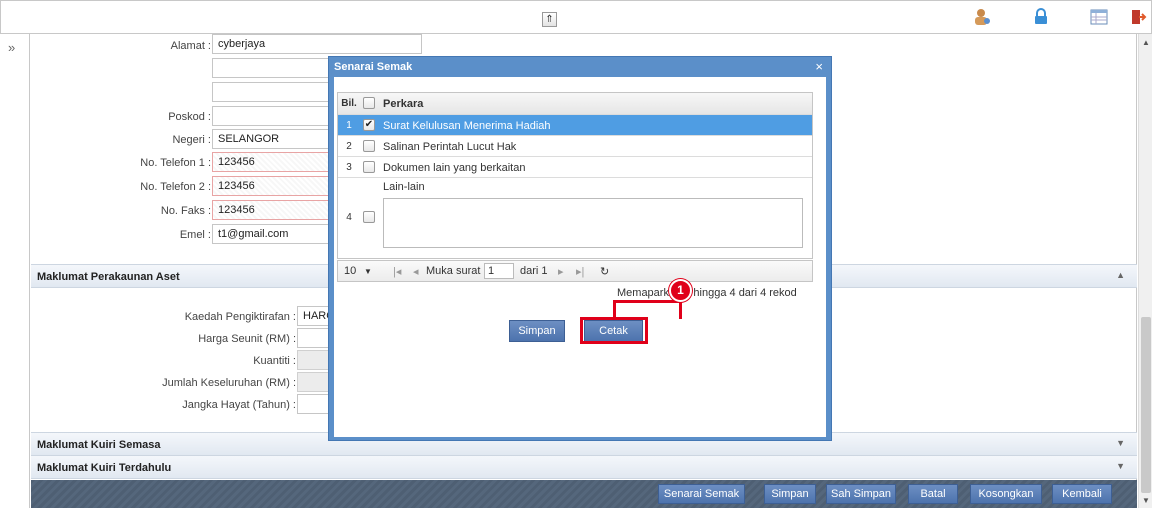 The width and height of the screenshot is (1152, 508). I want to click on negeri-select: SELANGOR, so click(272, 139).